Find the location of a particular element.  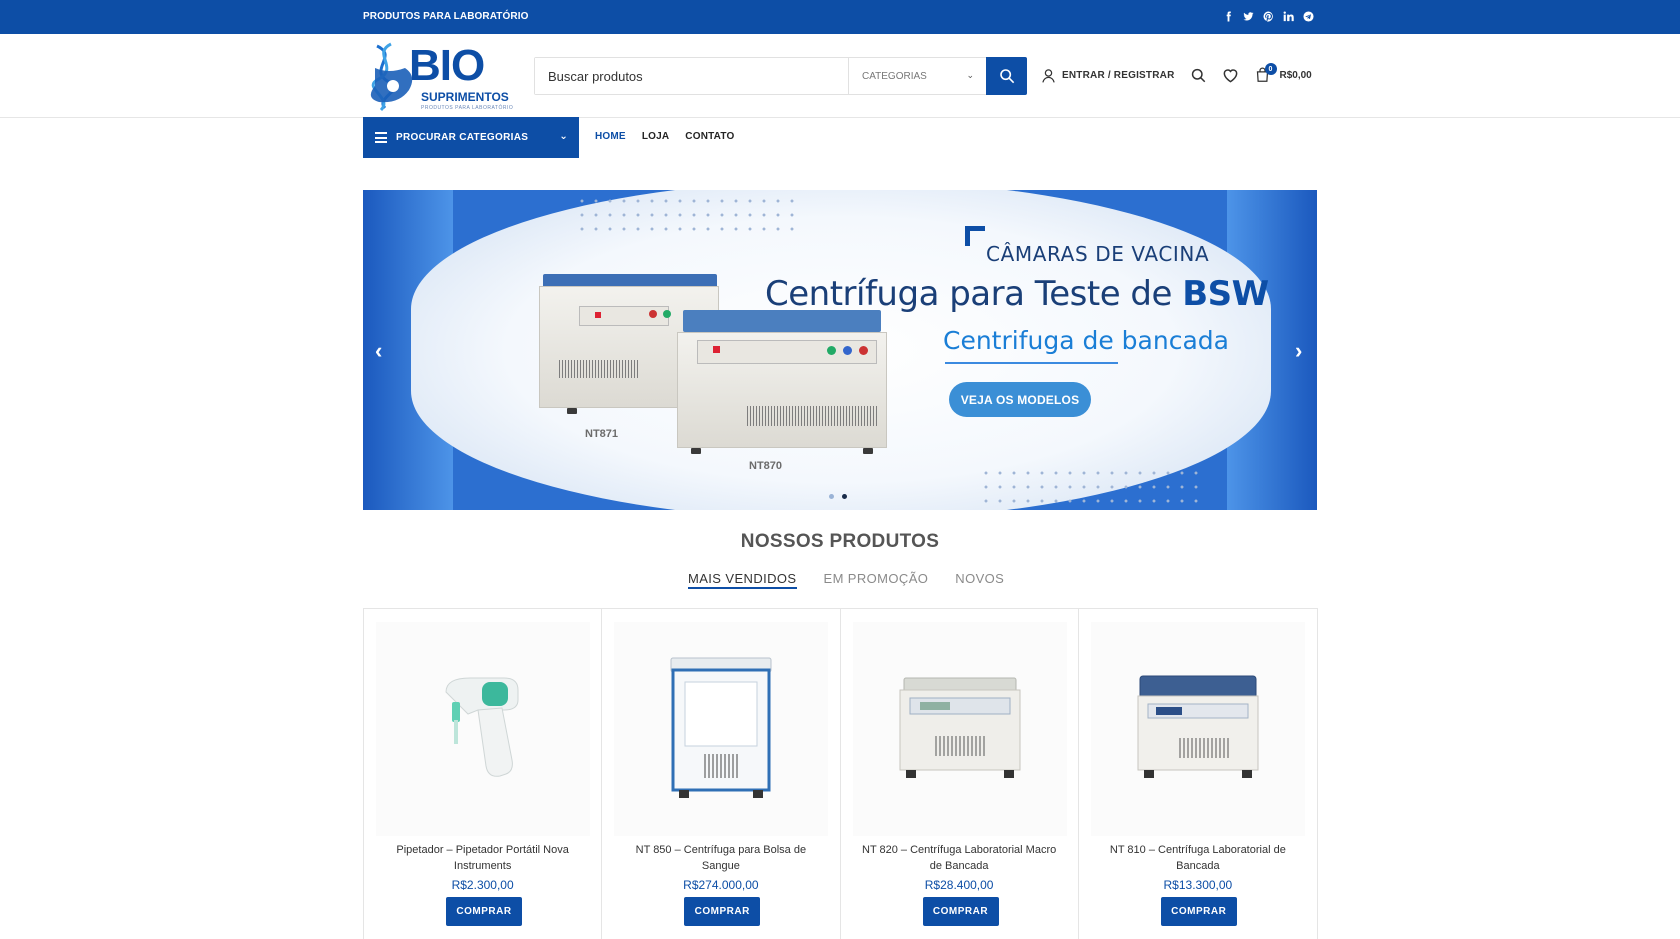

banner-underline is located at coordinates (1031, 363).